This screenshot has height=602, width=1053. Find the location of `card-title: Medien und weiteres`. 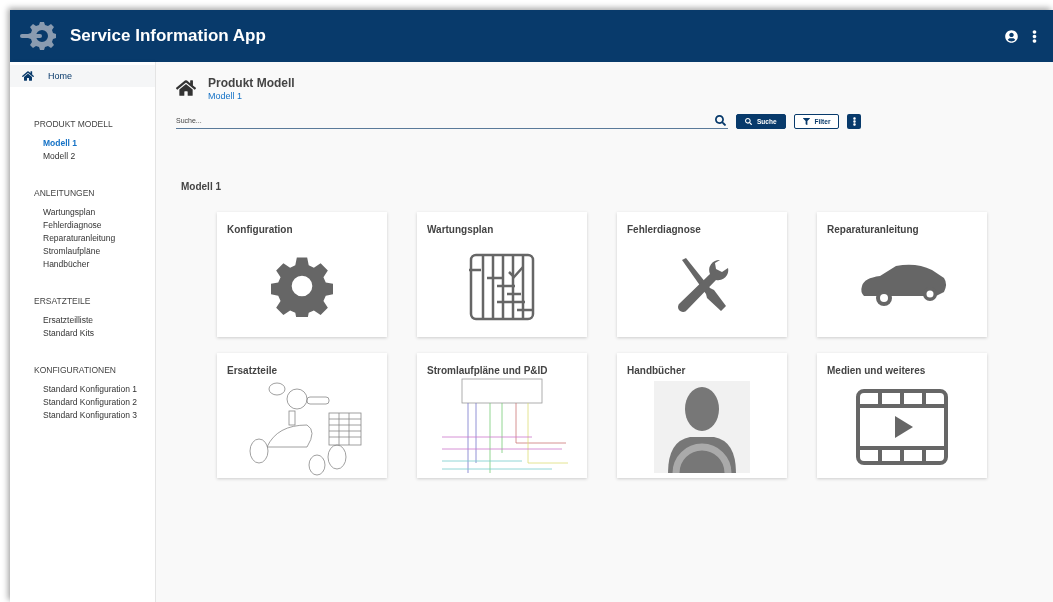

card-title: Medien und weiteres is located at coordinates (877, 370).